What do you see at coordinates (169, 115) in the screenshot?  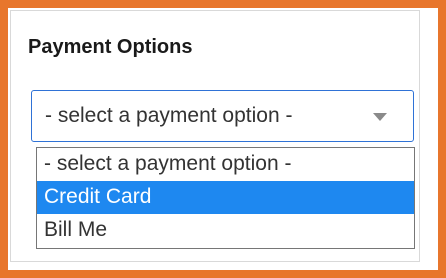 I see `selected-value: - select a payment option -` at bounding box center [169, 115].